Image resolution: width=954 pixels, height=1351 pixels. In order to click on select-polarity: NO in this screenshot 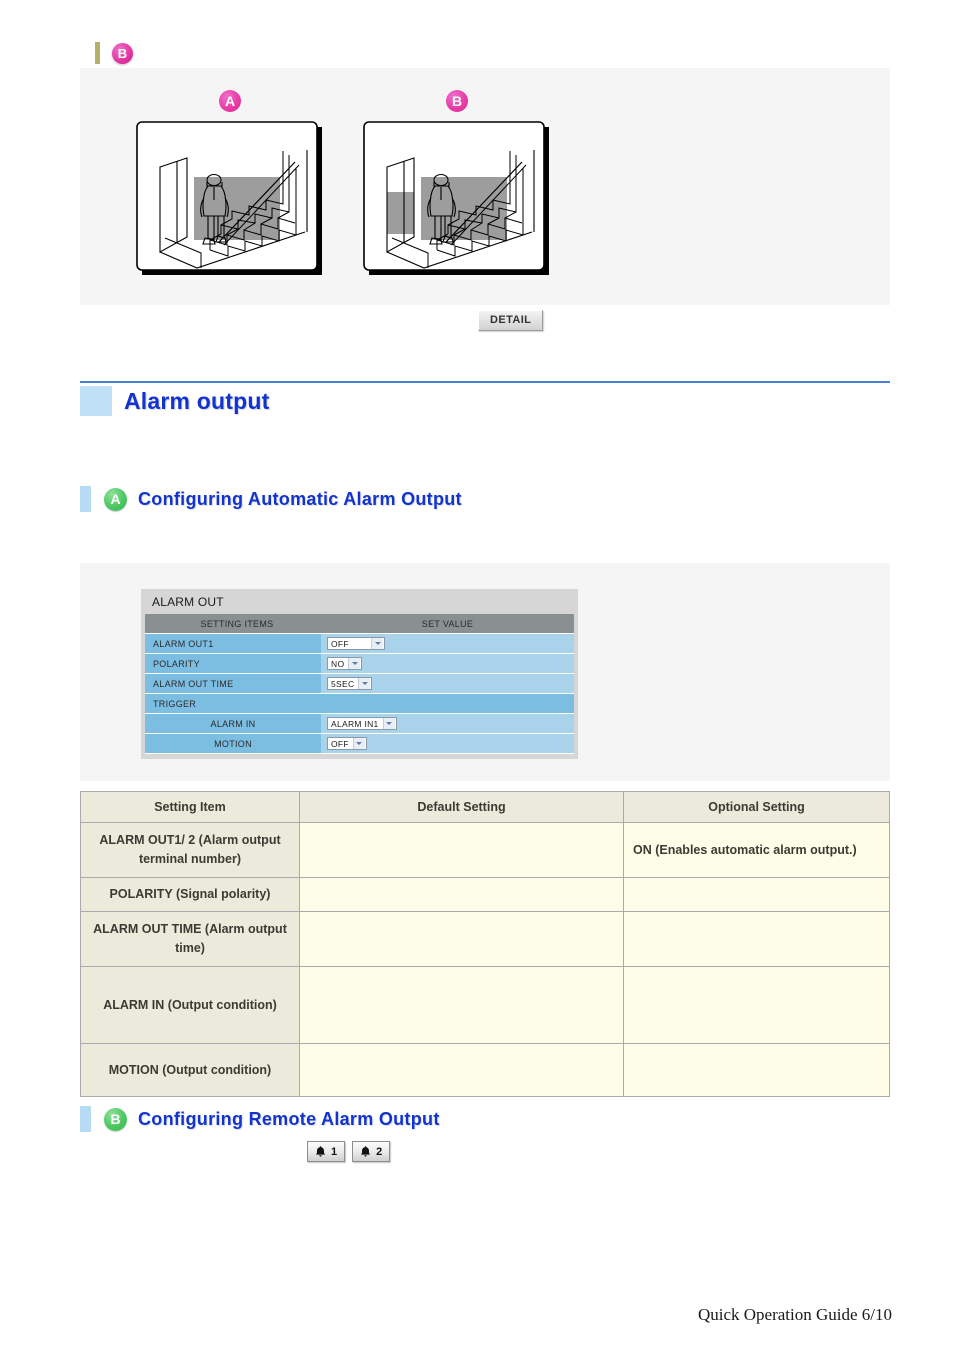, I will do `click(345, 663)`.